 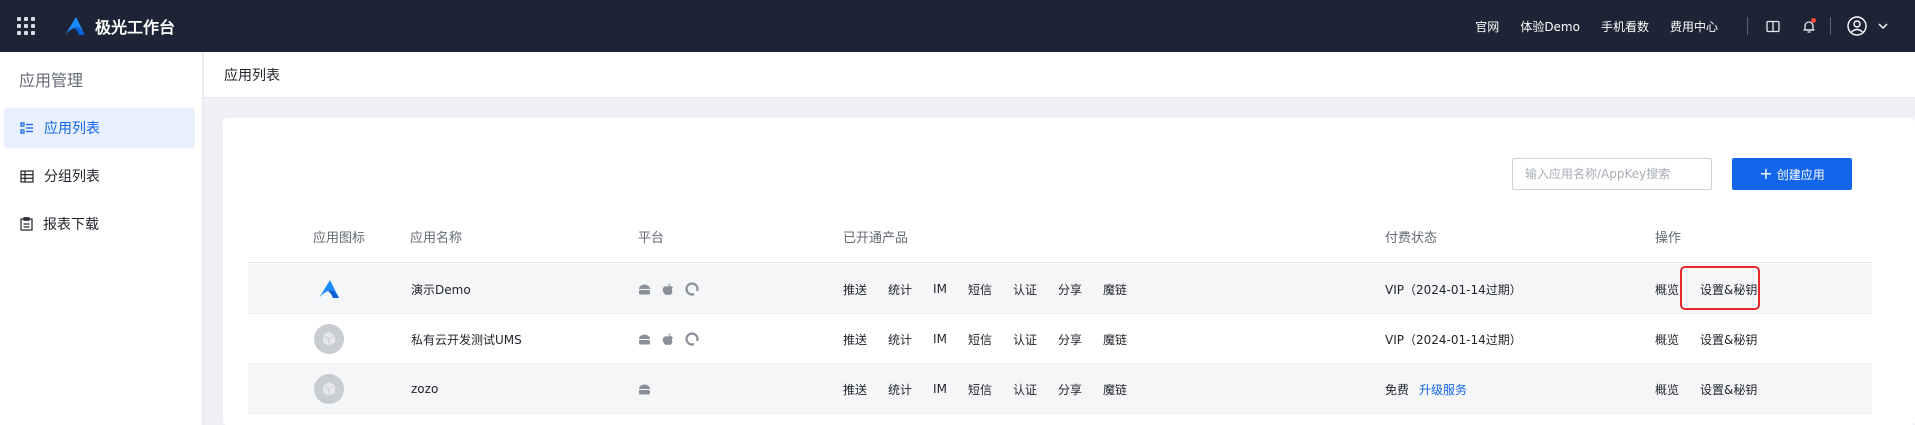 What do you see at coordinates (651, 238) in the screenshot?
I see `column-header: 平台` at bounding box center [651, 238].